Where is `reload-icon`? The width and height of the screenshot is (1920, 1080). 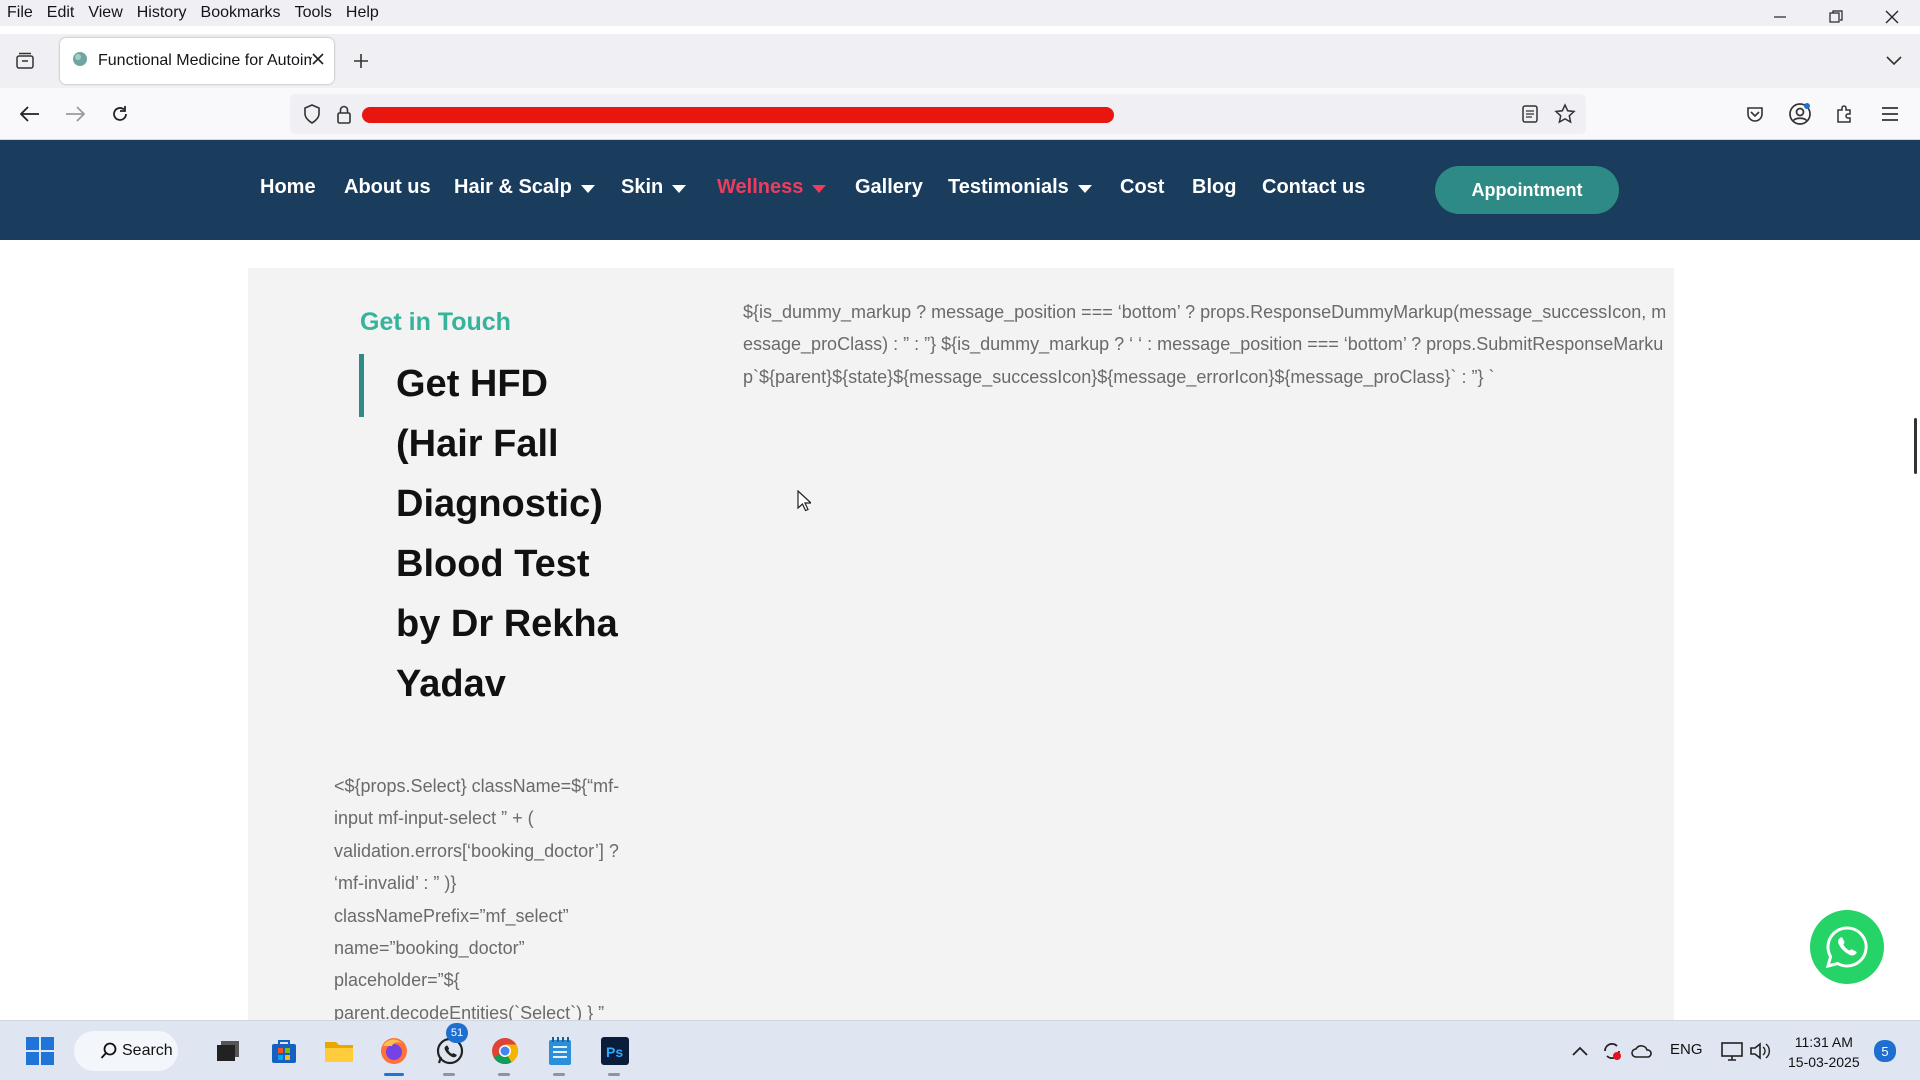 reload-icon is located at coordinates (120, 114).